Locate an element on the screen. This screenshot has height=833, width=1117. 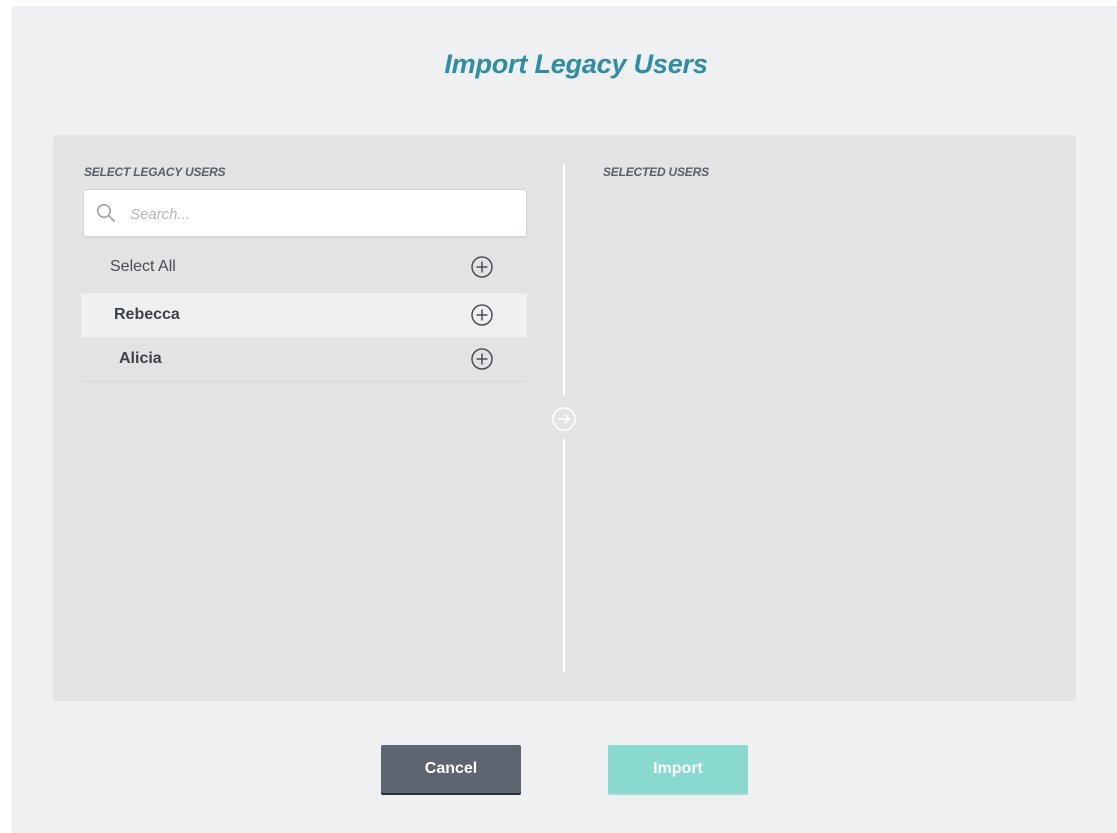
list-item: Alicia is located at coordinates (304, 359).